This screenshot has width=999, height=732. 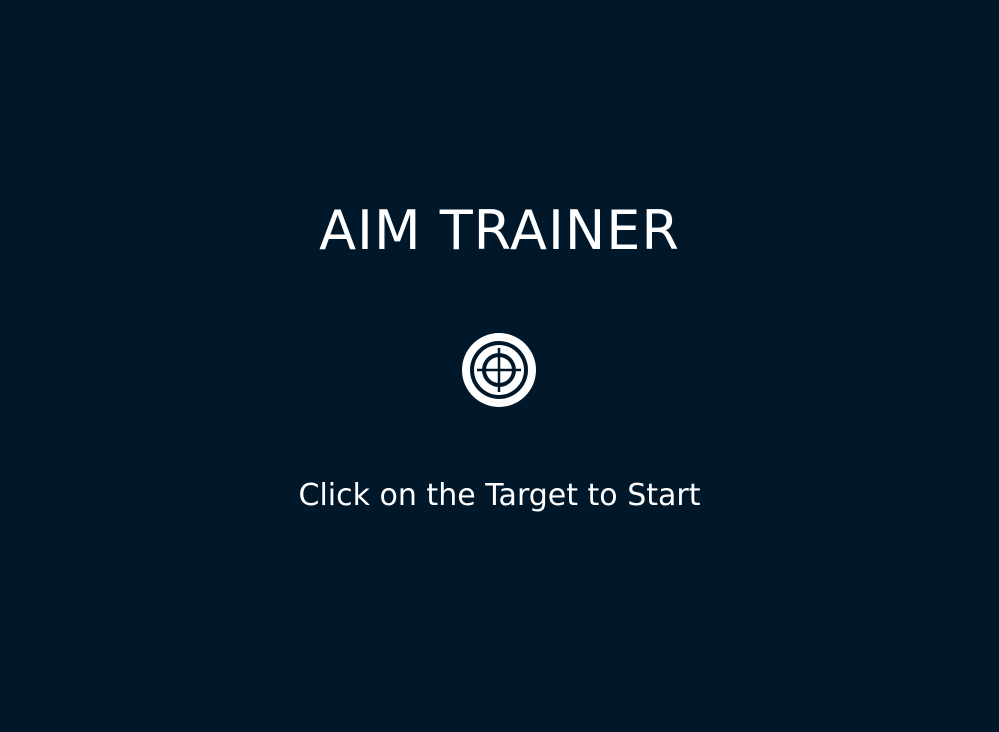 I want to click on crosshair-target-icon, so click(x=499, y=370).